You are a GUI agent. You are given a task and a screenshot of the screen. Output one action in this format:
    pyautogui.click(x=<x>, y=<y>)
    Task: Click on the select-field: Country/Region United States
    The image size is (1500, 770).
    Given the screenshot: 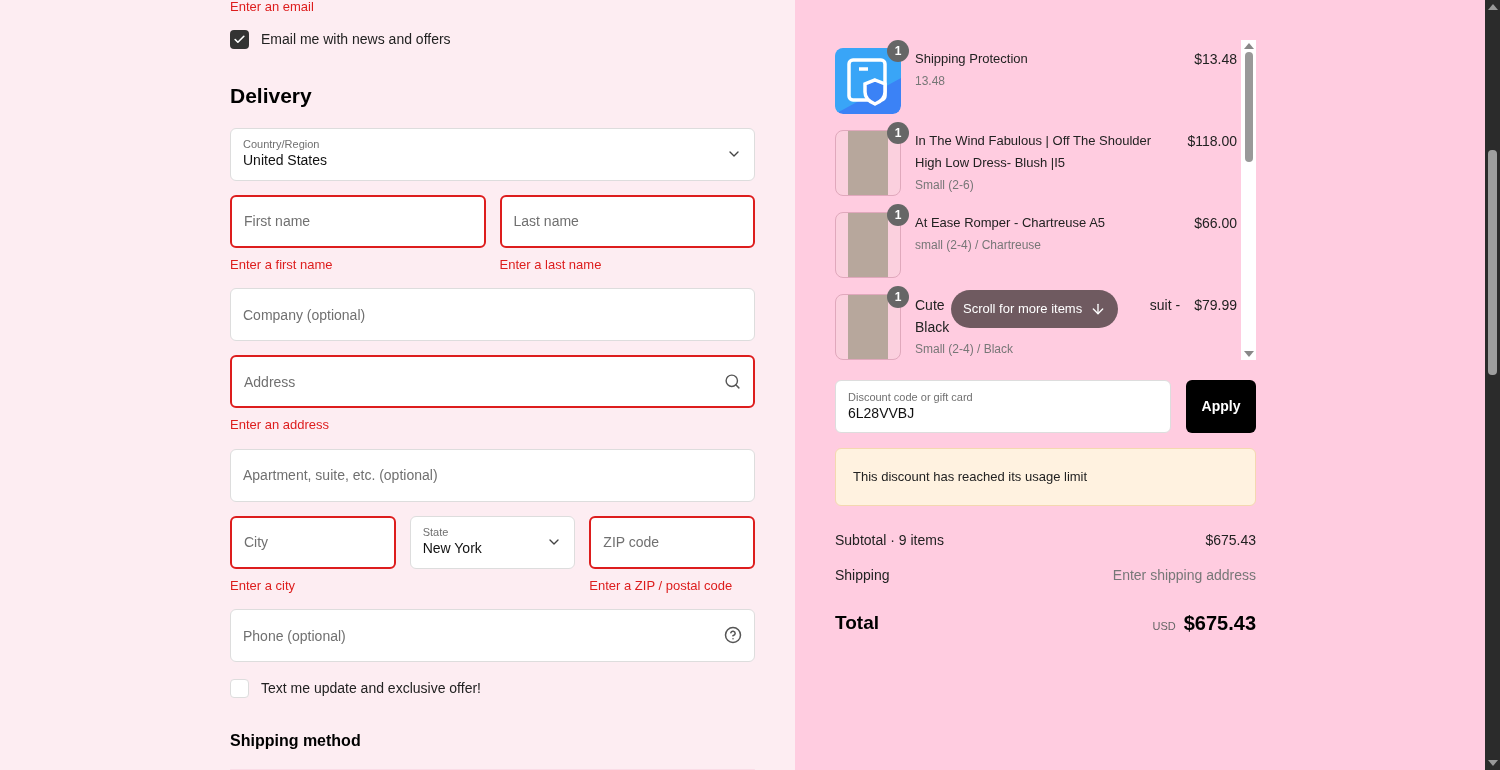 What is the action you would take?
    pyautogui.click(x=492, y=154)
    